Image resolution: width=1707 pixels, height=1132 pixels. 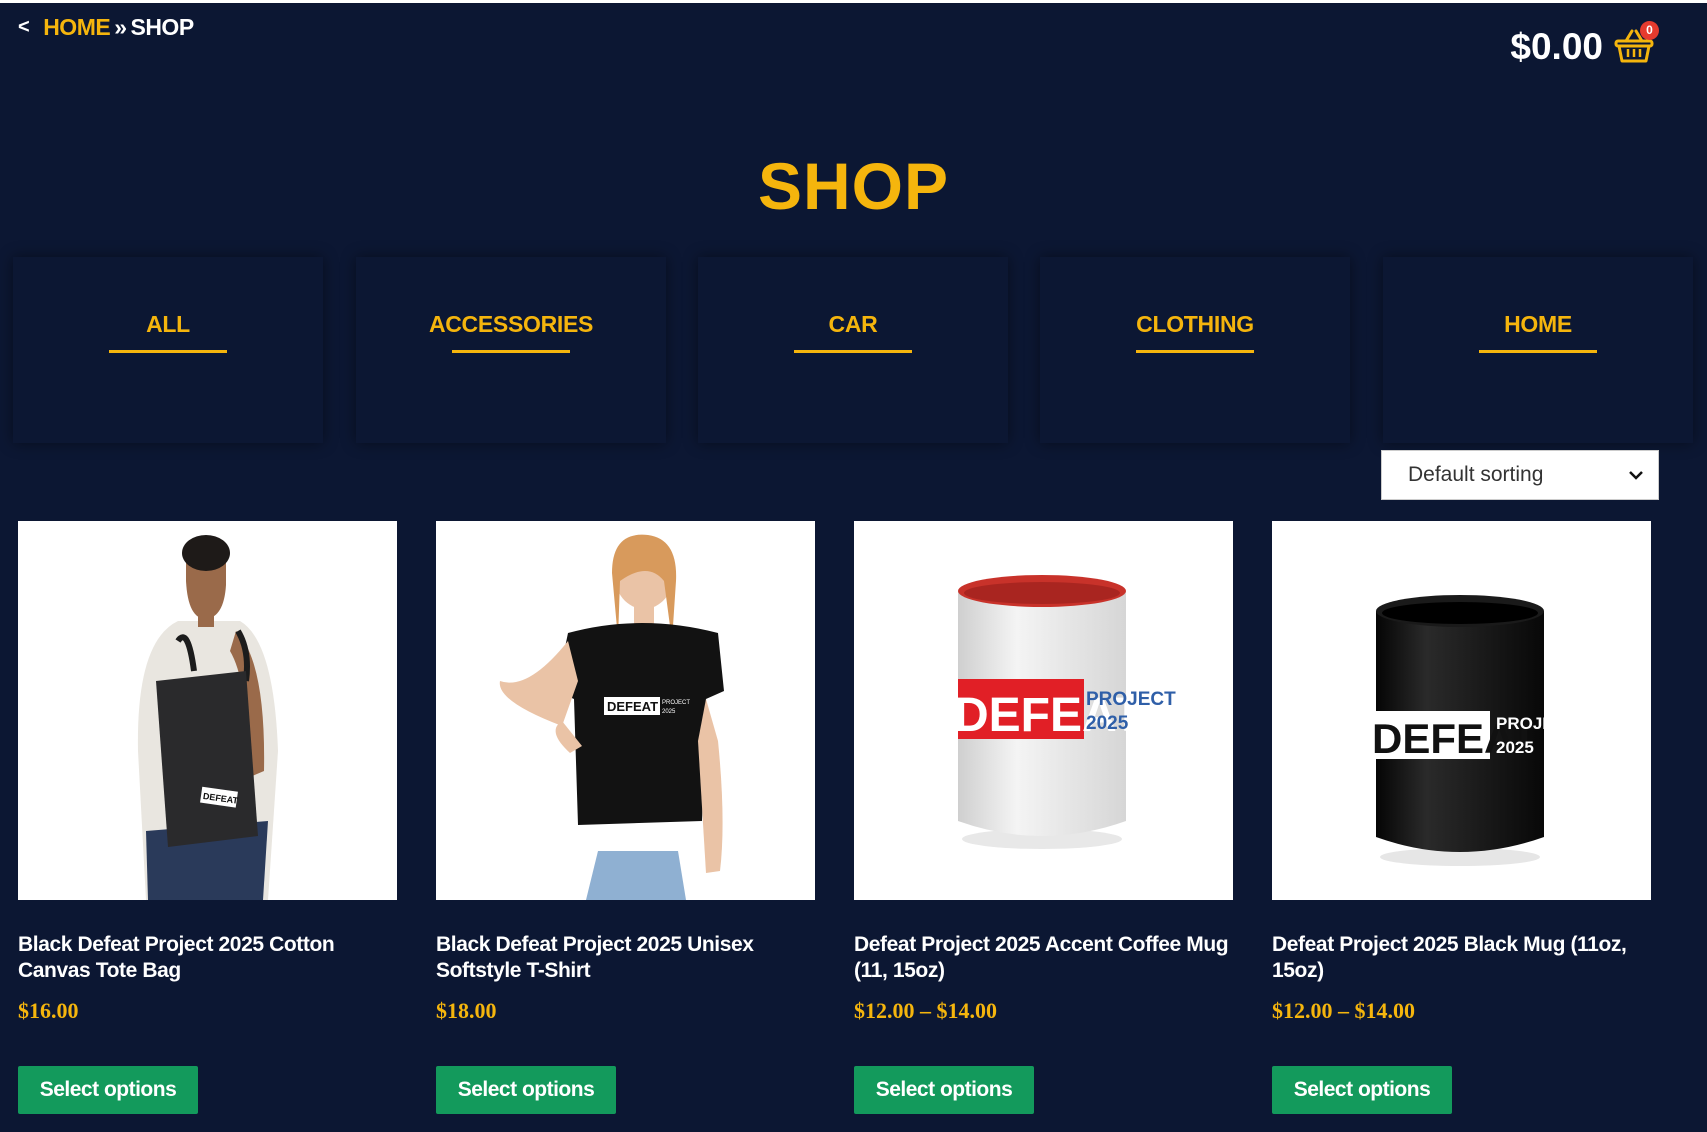 What do you see at coordinates (853, 1) in the screenshot?
I see `top-border` at bounding box center [853, 1].